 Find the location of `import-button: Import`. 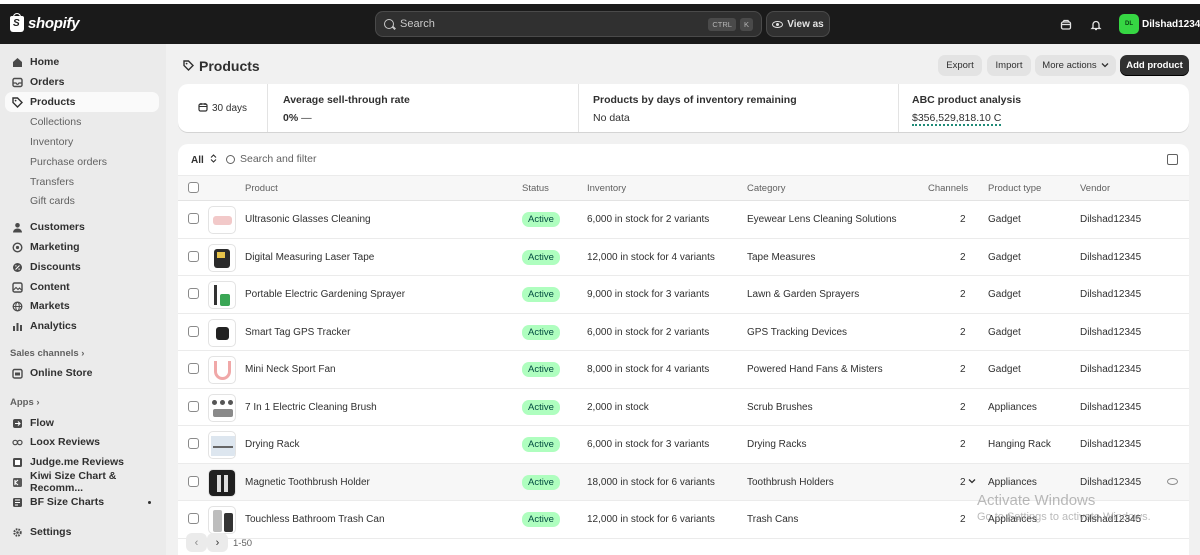

import-button: Import is located at coordinates (1009, 65).